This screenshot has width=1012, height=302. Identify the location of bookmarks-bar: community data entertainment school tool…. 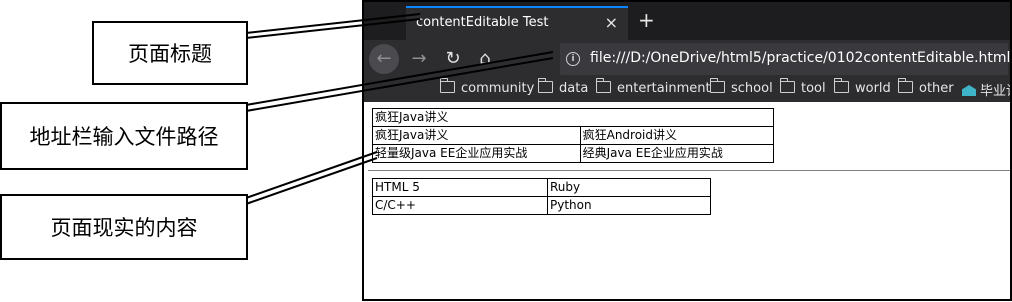
(687, 90).